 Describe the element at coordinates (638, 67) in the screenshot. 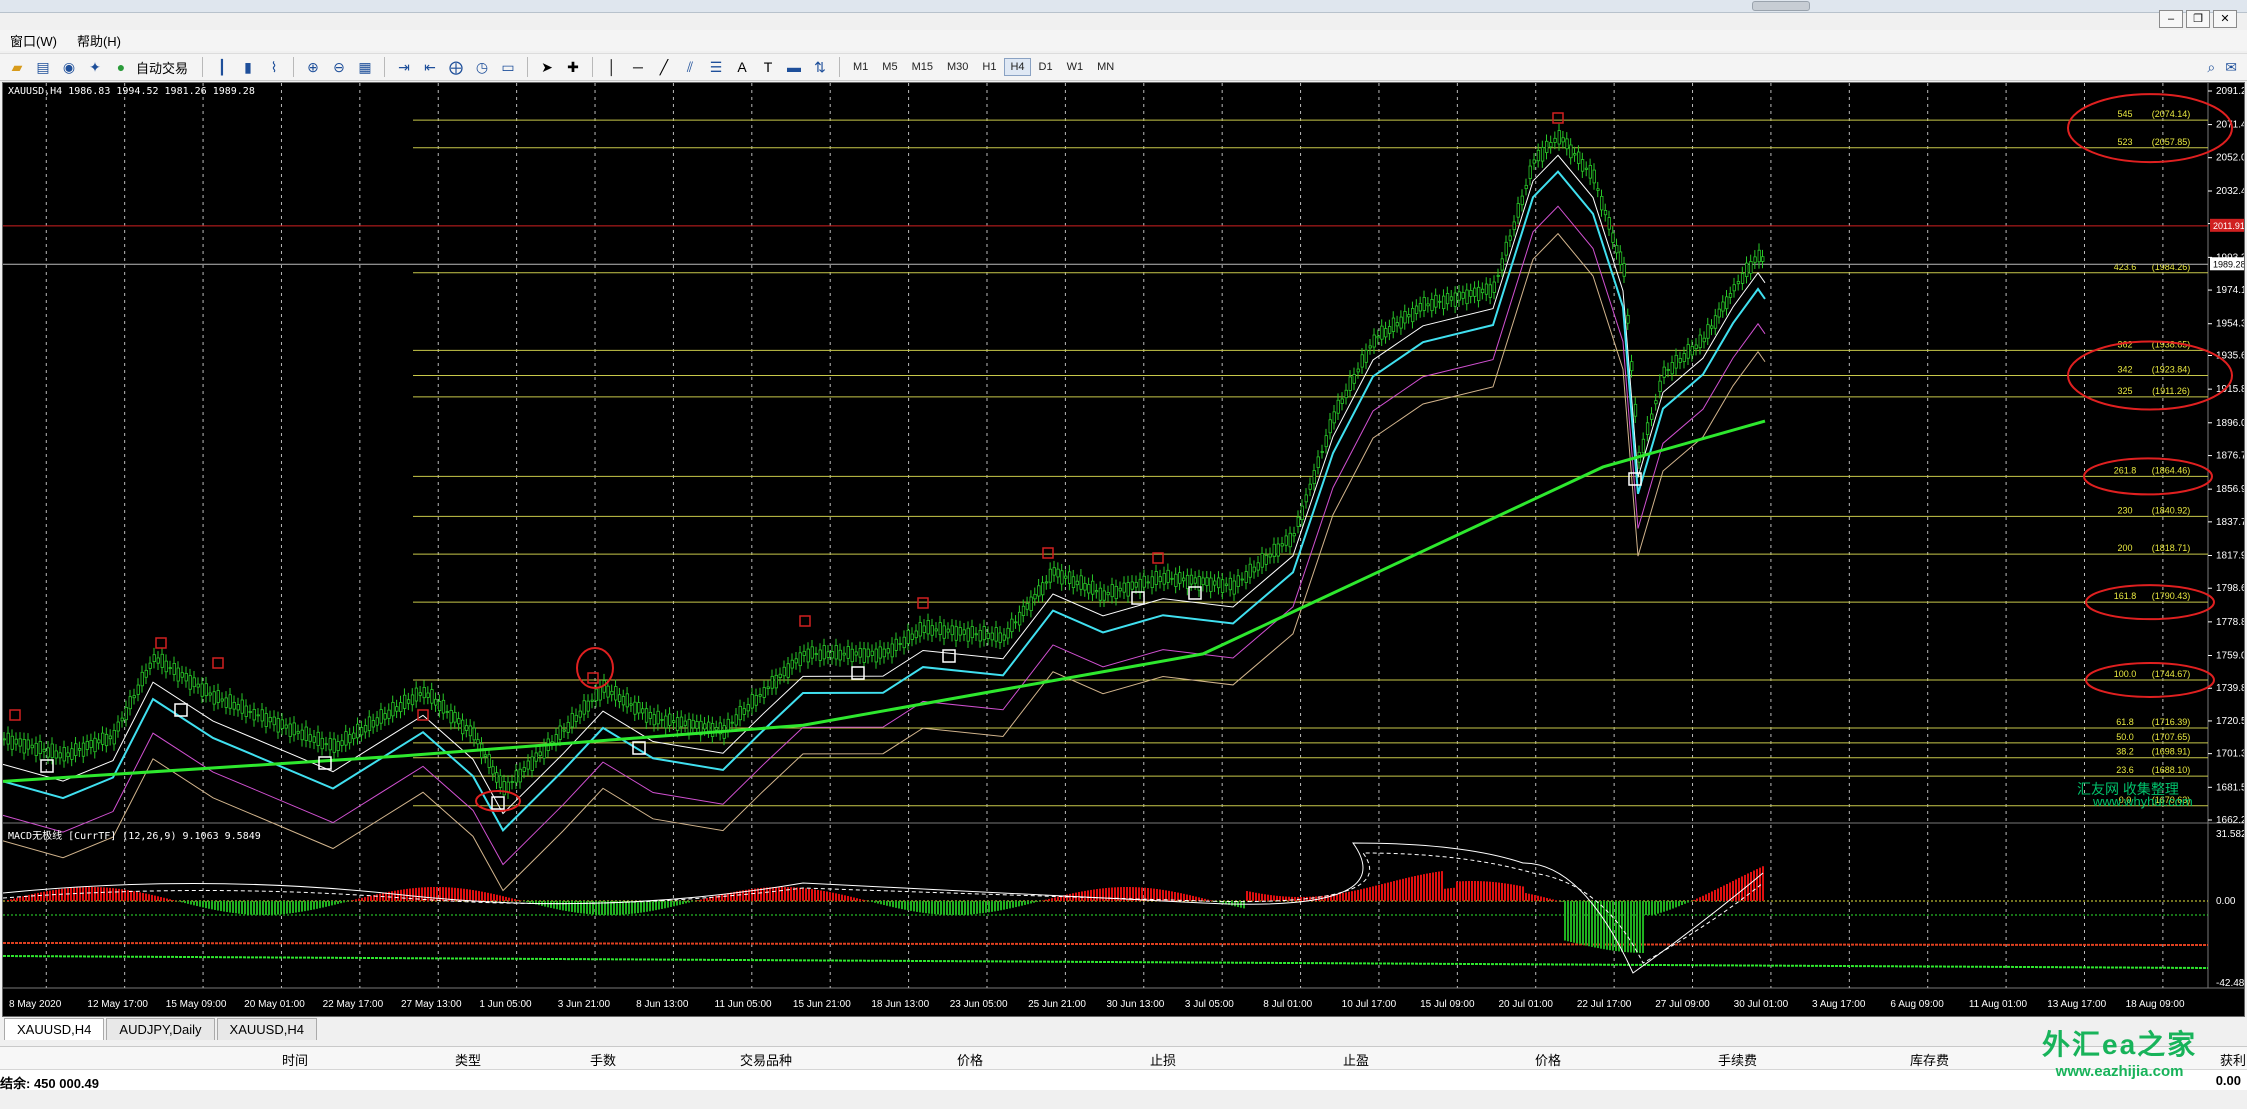

I see `horizontal-line-icon: ─` at that location.